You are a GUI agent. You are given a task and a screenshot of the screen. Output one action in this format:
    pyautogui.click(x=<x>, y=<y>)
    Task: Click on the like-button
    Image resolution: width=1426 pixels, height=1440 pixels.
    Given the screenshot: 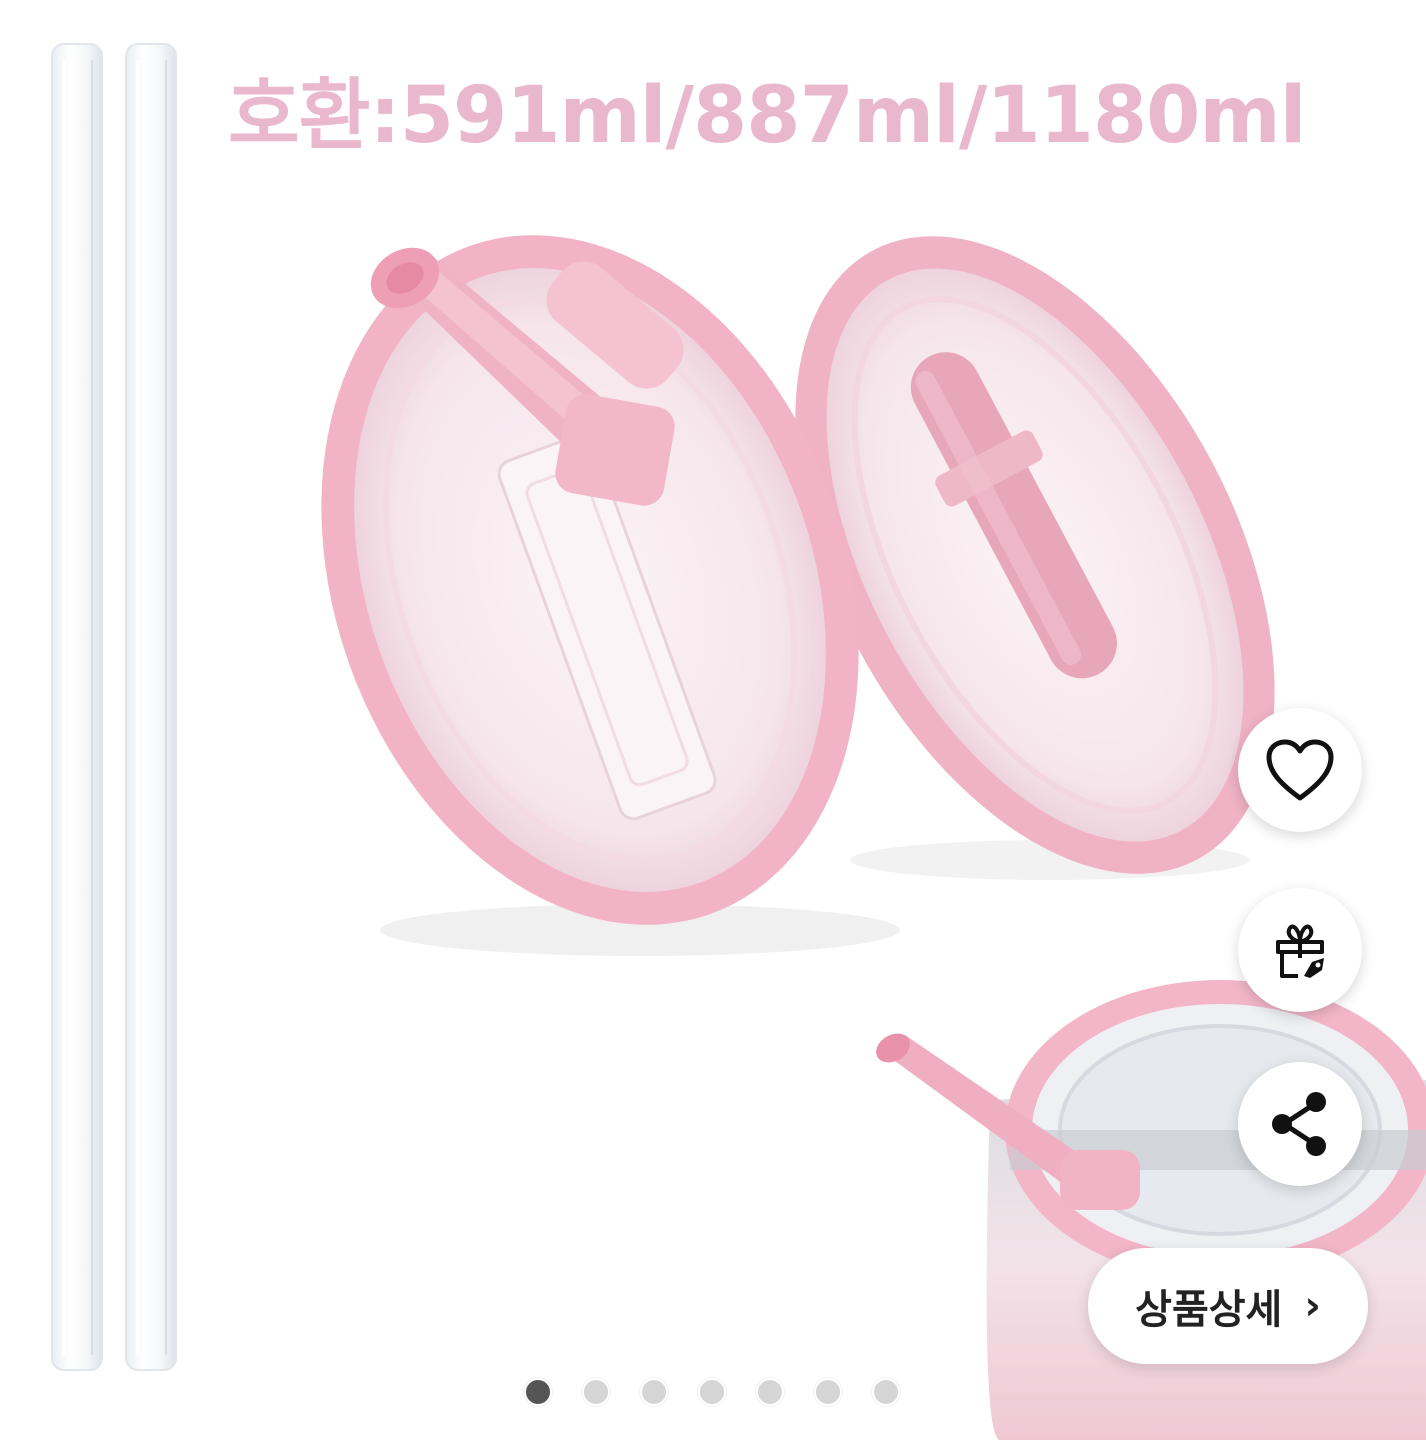 What is the action you would take?
    pyautogui.click(x=1300, y=770)
    